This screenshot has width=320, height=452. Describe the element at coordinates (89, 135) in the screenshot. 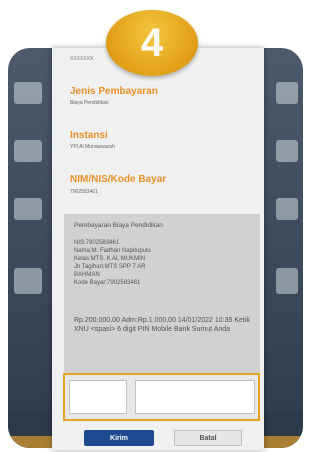

I see `institution-label: Instansi` at that location.